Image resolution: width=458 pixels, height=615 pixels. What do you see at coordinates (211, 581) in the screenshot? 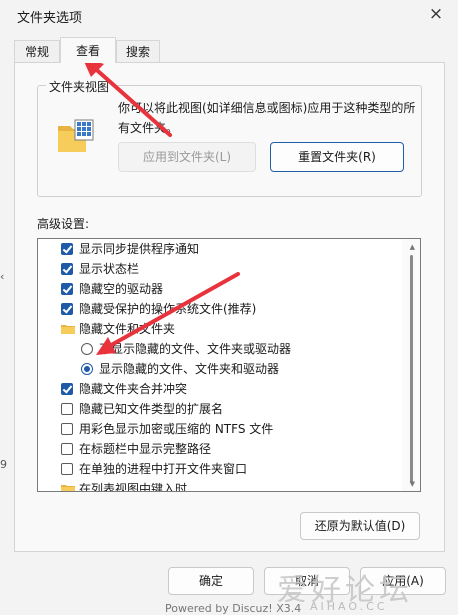
I see `ok-button: 确定` at bounding box center [211, 581].